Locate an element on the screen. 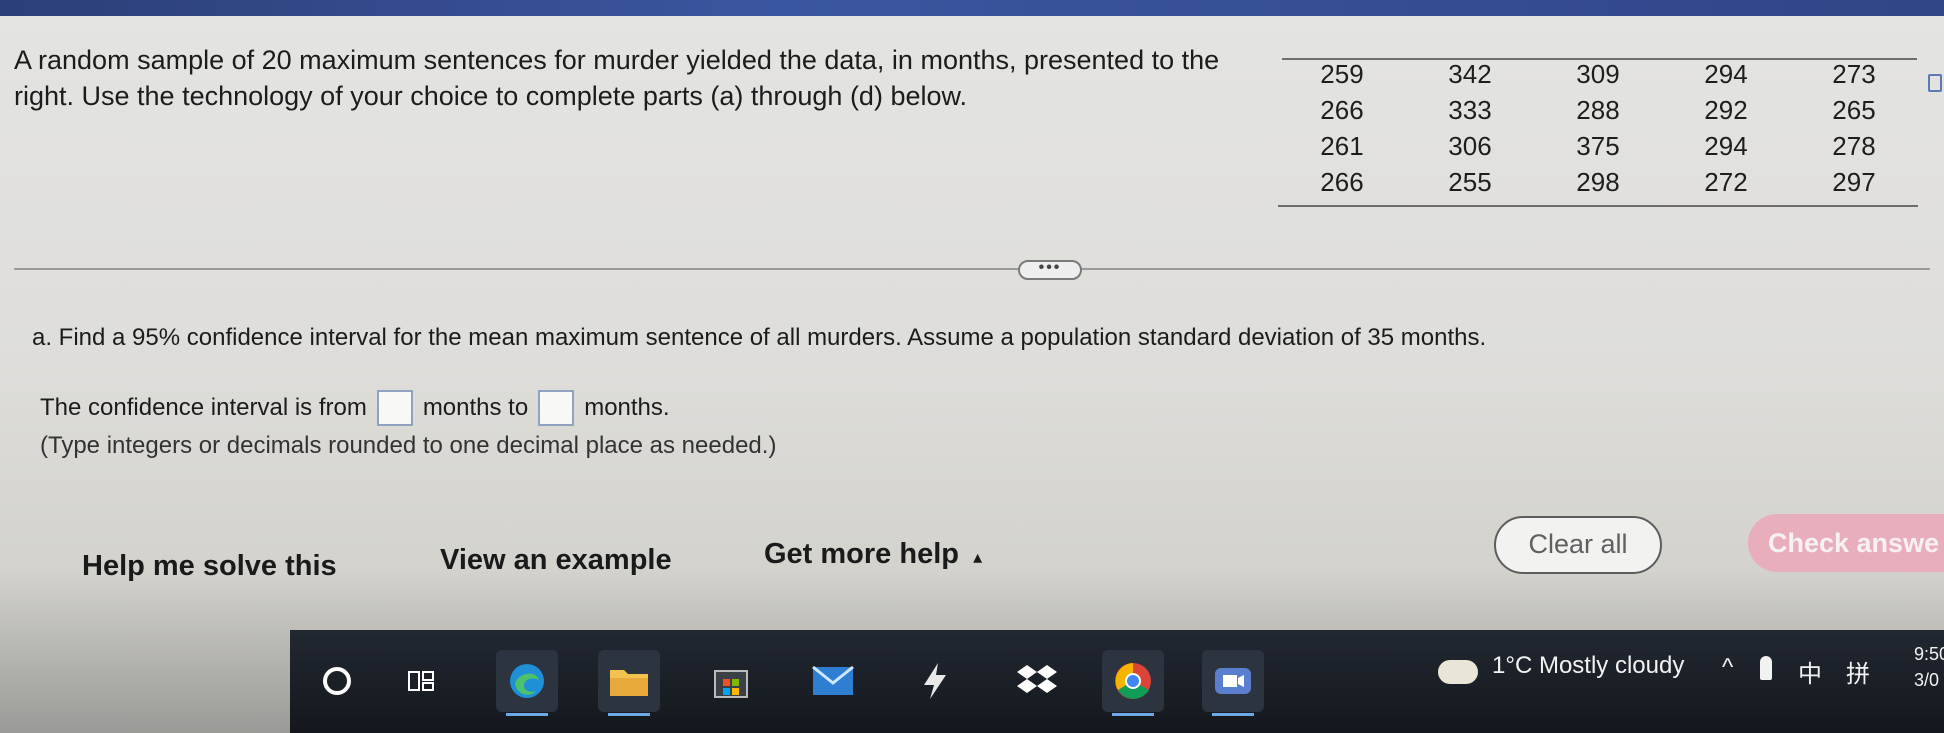 This screenshot has width=1944, height=733. get-more-help-label: Get more help is located at coordinates (861, 554).